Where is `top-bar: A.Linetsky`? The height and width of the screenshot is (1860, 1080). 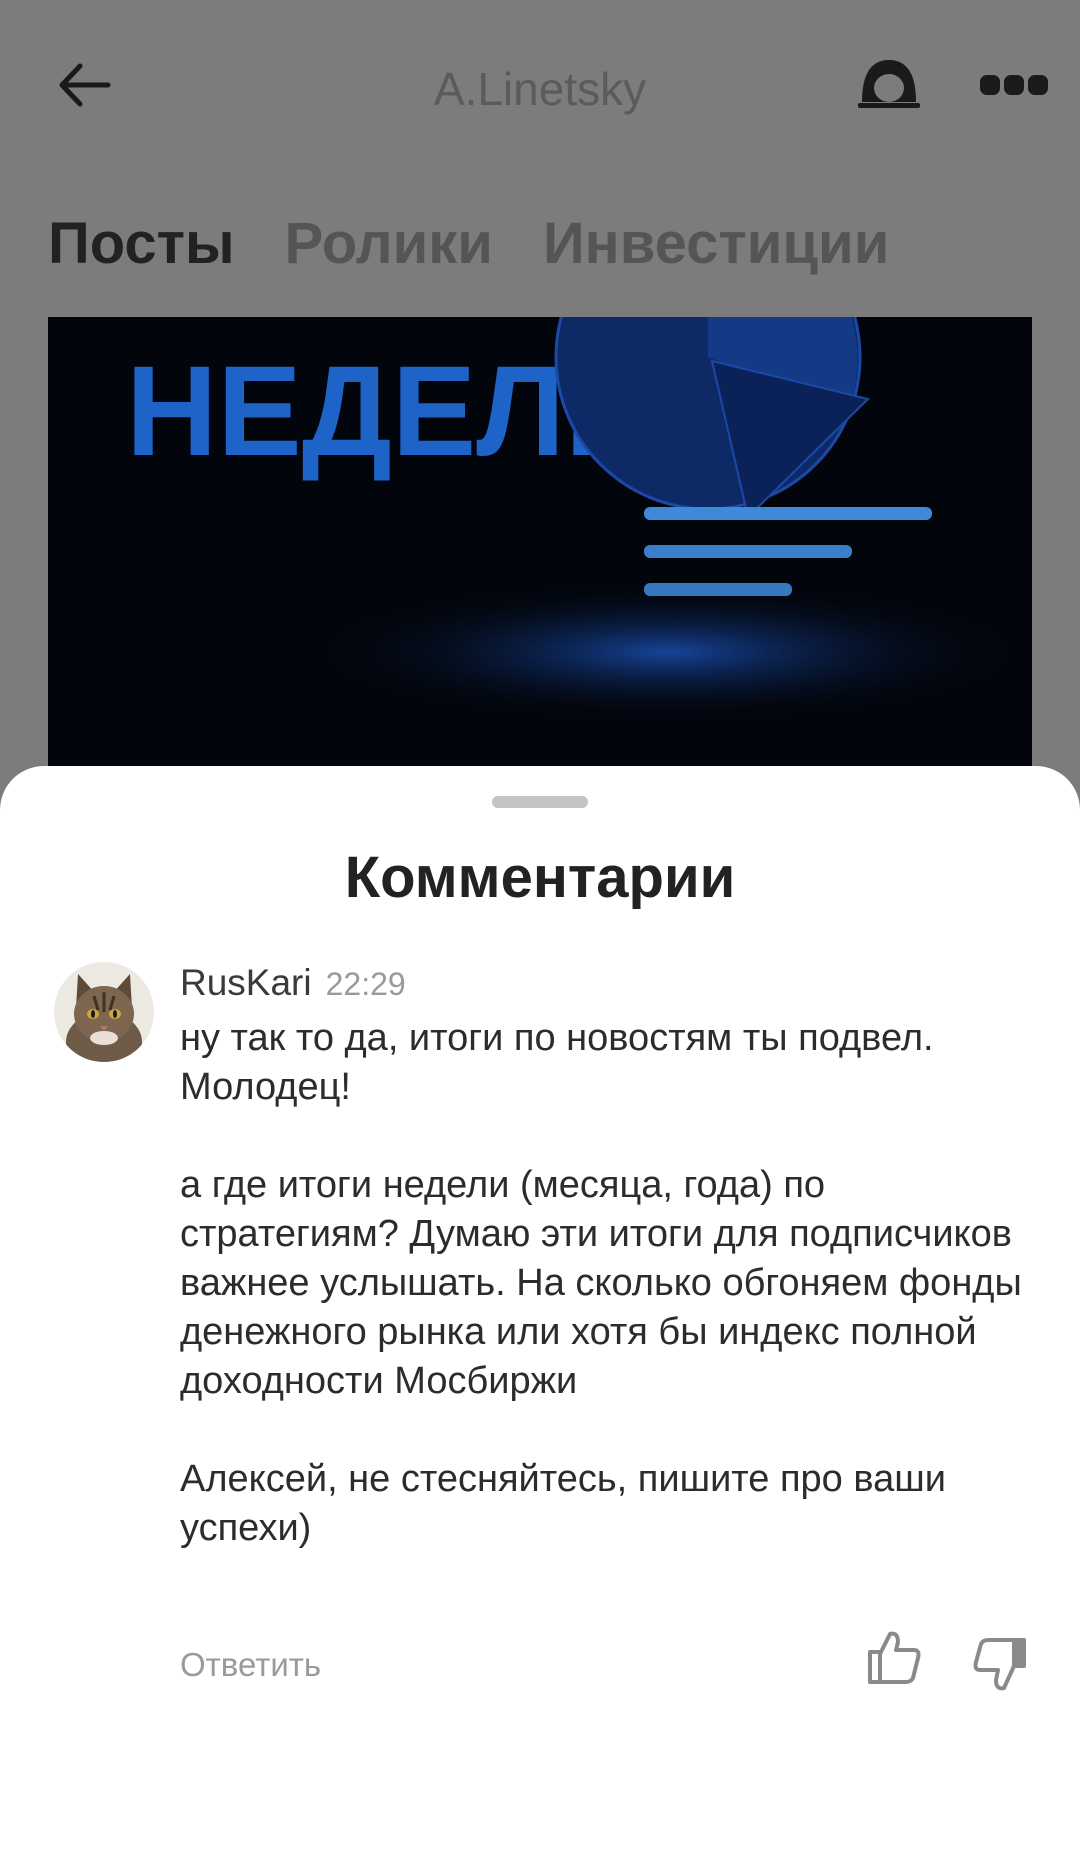
top-bar: A.Linetsky is located at coordinates (540, 90).